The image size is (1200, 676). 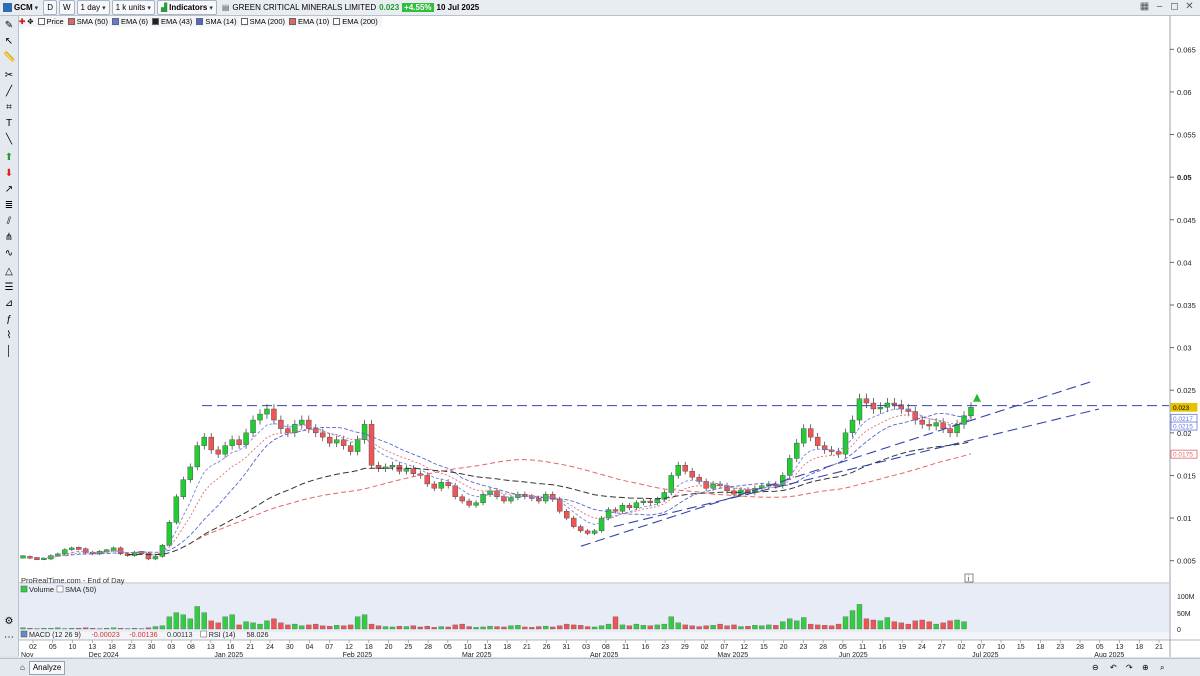 I want to click on units-dropdown: 1 k units▾, so click(x=133, y=7).